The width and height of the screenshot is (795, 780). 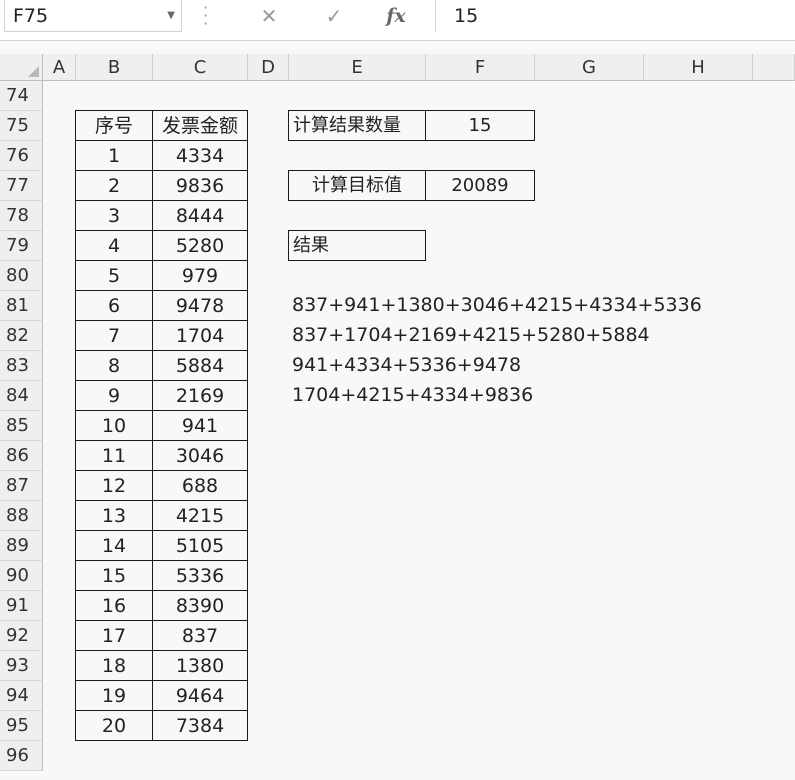 What do you see at coordinates (21, 306) in the screenshot?
I see `row-header: 81` at bounding box center [21, 306].